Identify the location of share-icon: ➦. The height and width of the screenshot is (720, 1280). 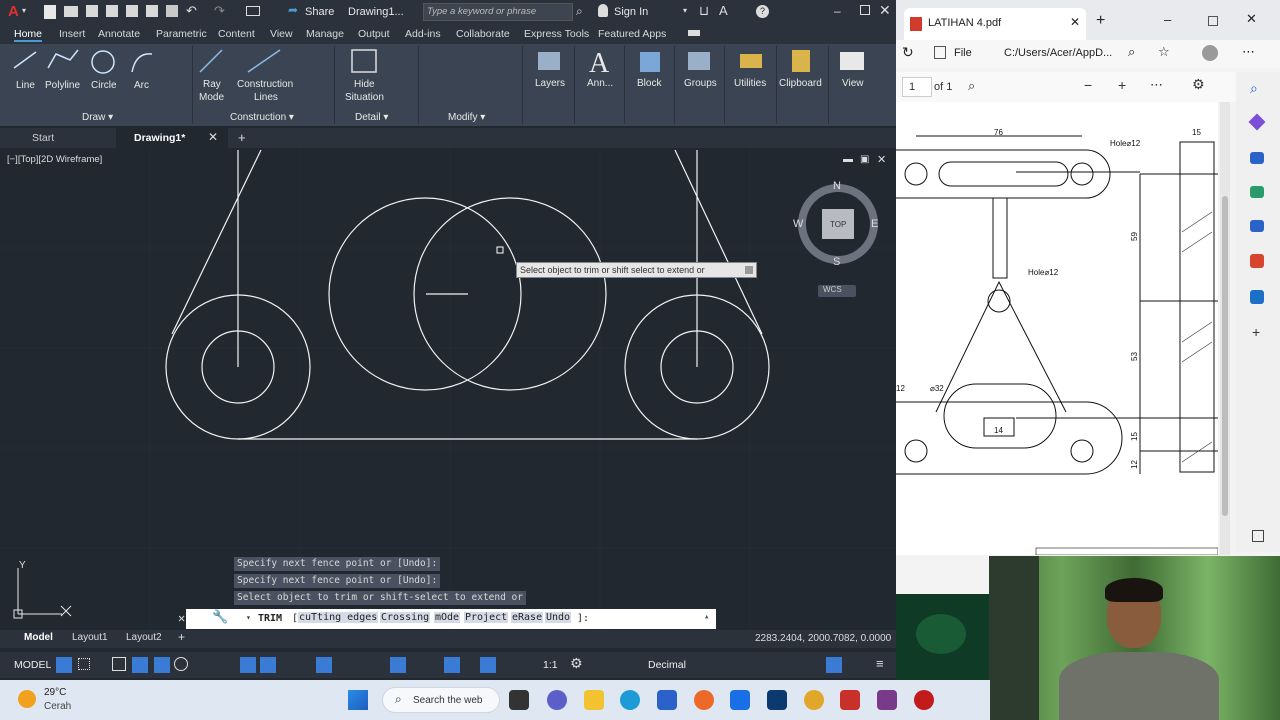
(293, 10).